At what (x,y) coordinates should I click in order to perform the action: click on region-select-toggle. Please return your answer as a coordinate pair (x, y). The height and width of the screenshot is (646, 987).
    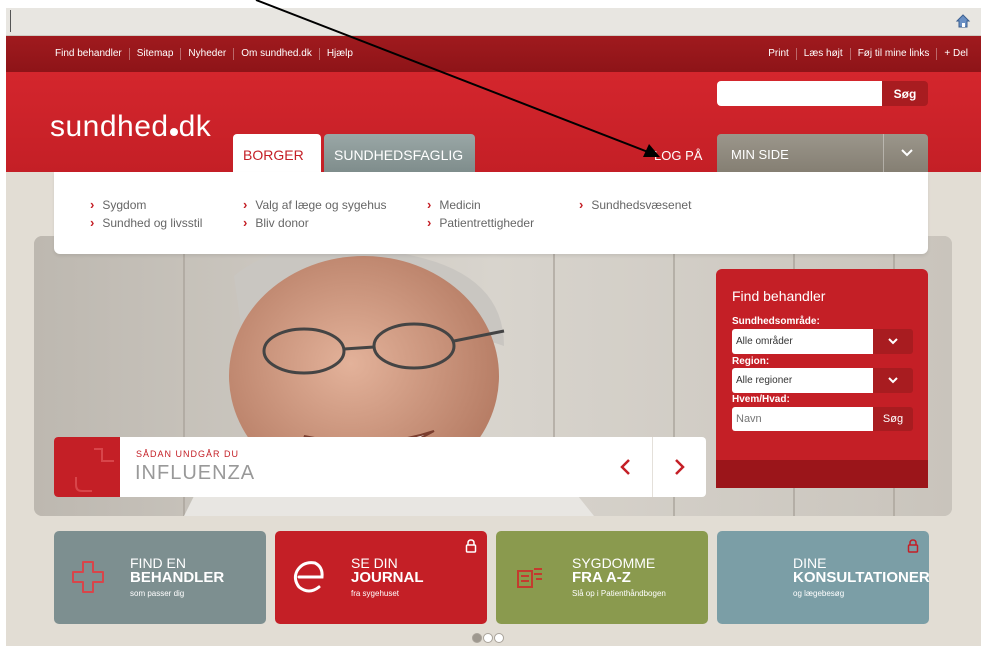
    Looking at the image, I should click on (893, 380).